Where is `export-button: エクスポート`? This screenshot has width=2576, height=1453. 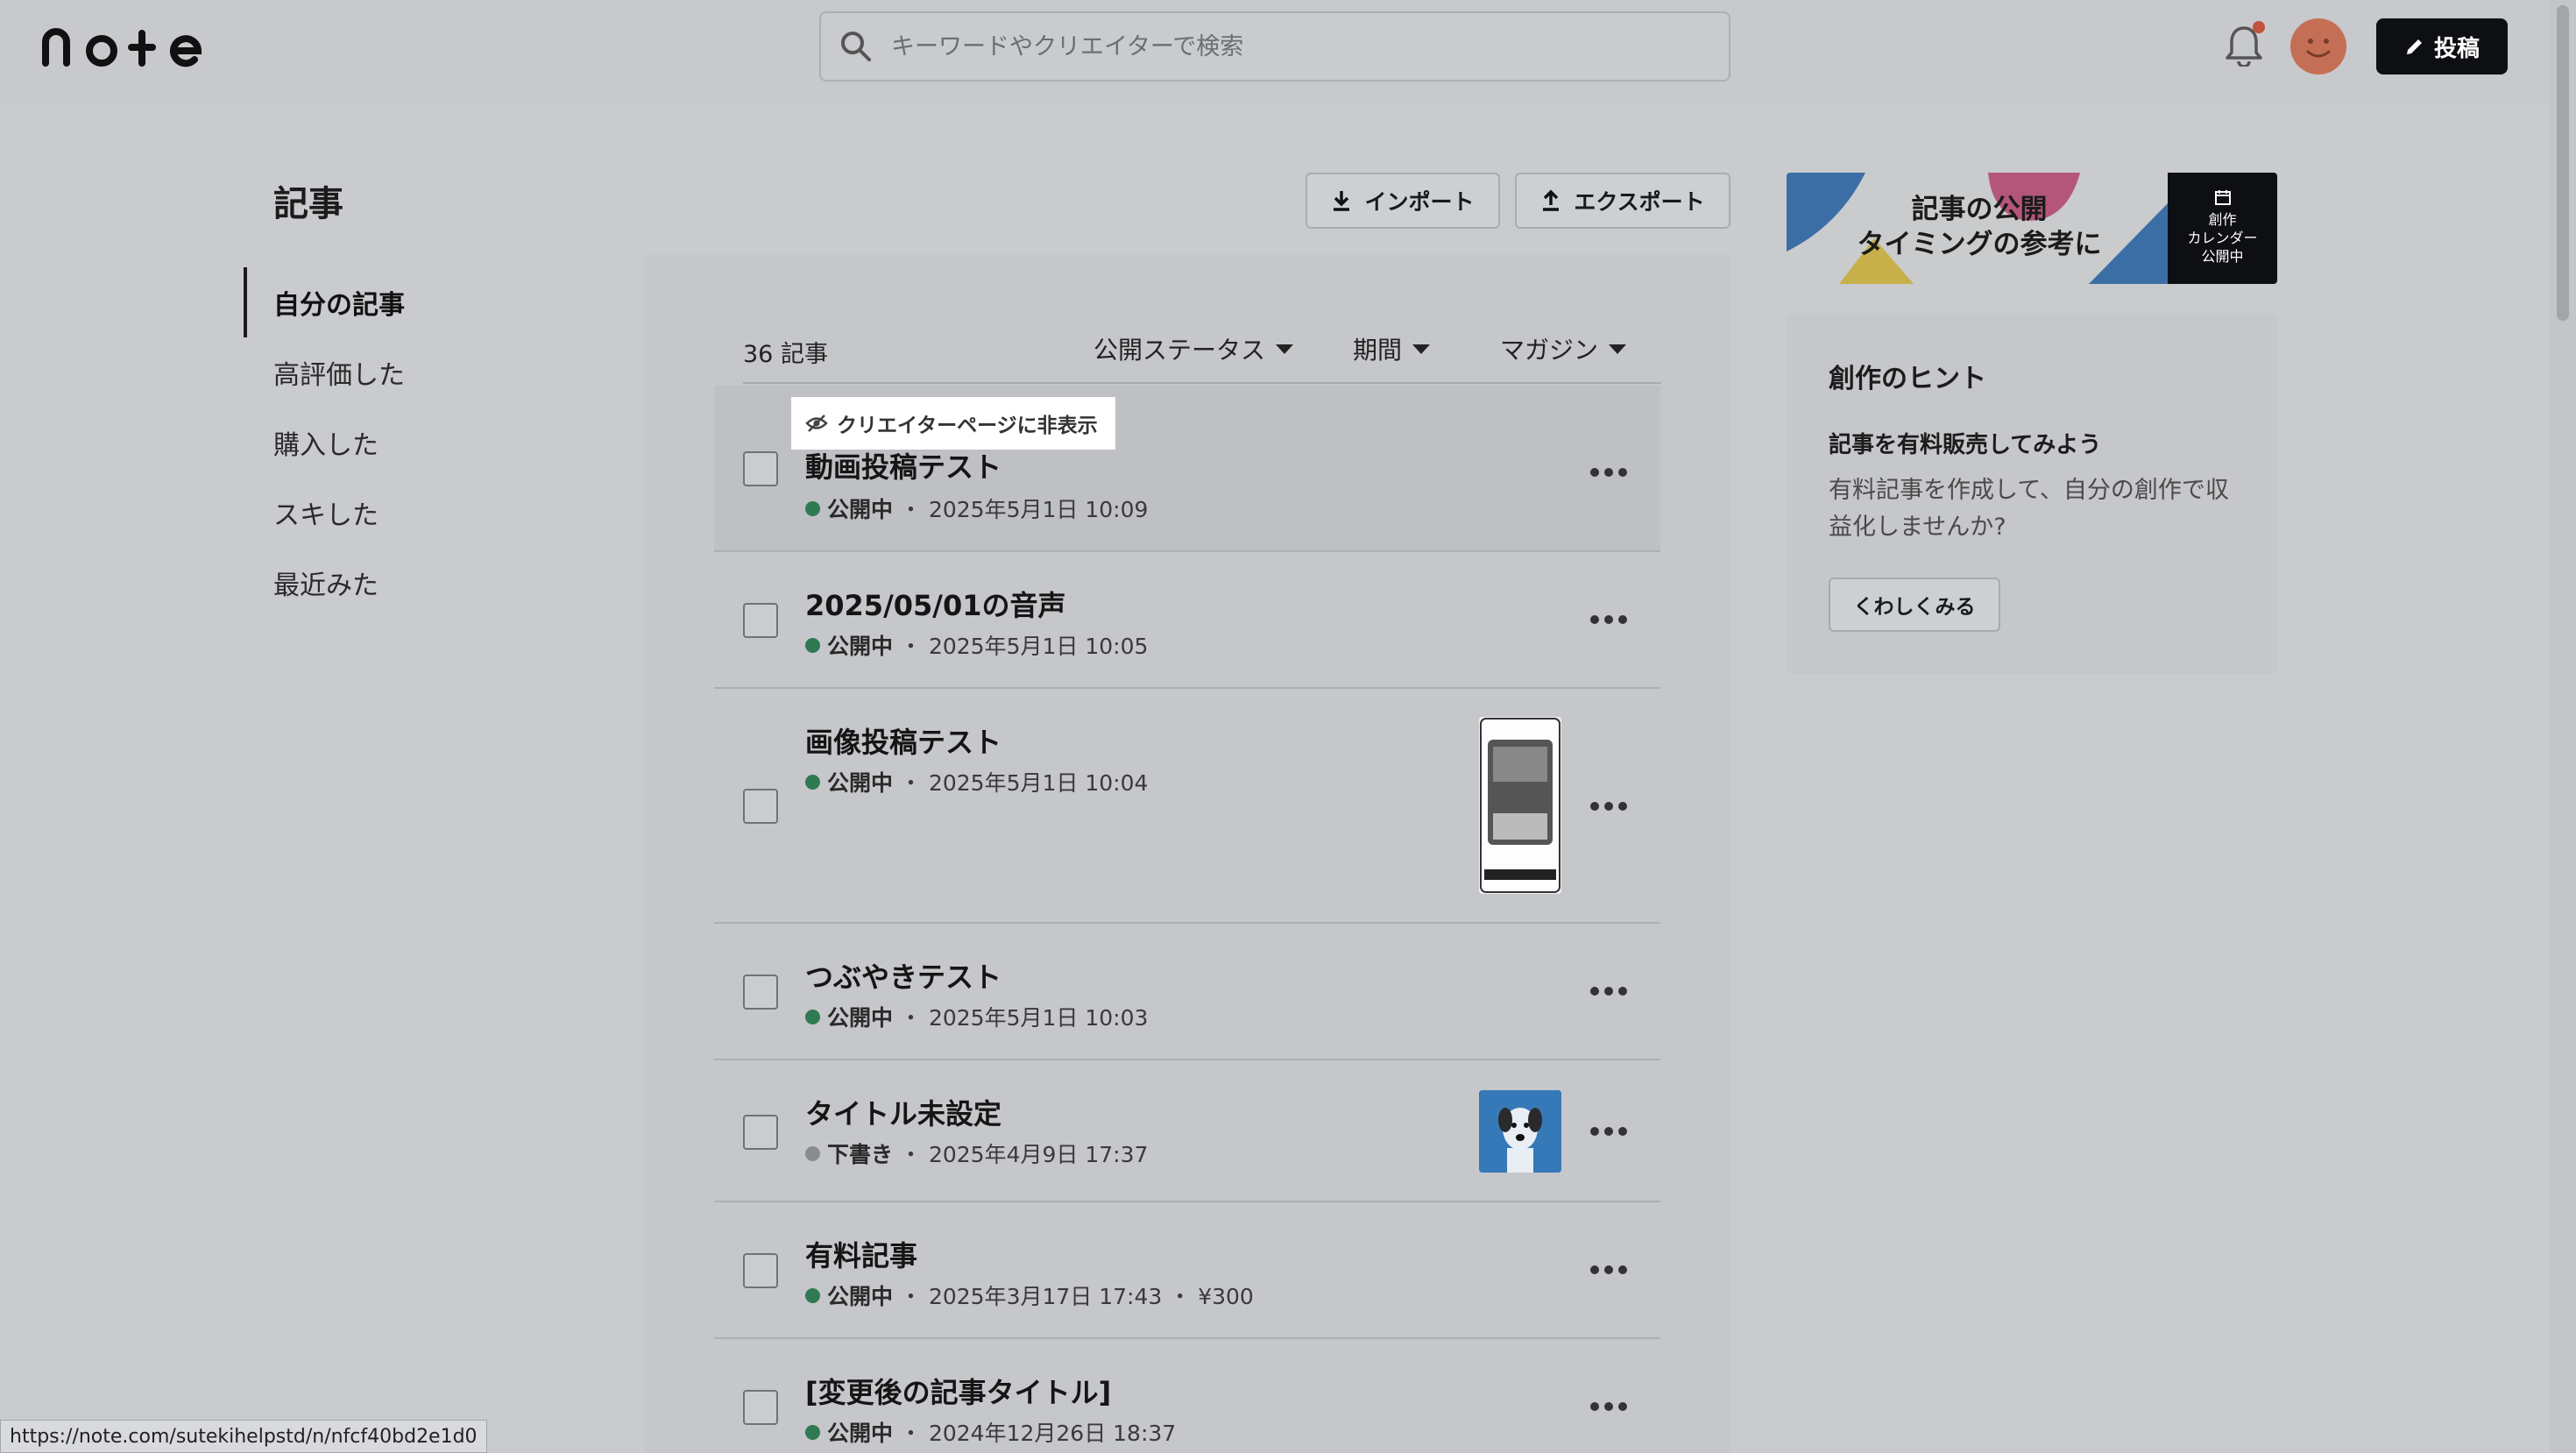
export-button: エクスポート is located at coordinates (1622, 201).